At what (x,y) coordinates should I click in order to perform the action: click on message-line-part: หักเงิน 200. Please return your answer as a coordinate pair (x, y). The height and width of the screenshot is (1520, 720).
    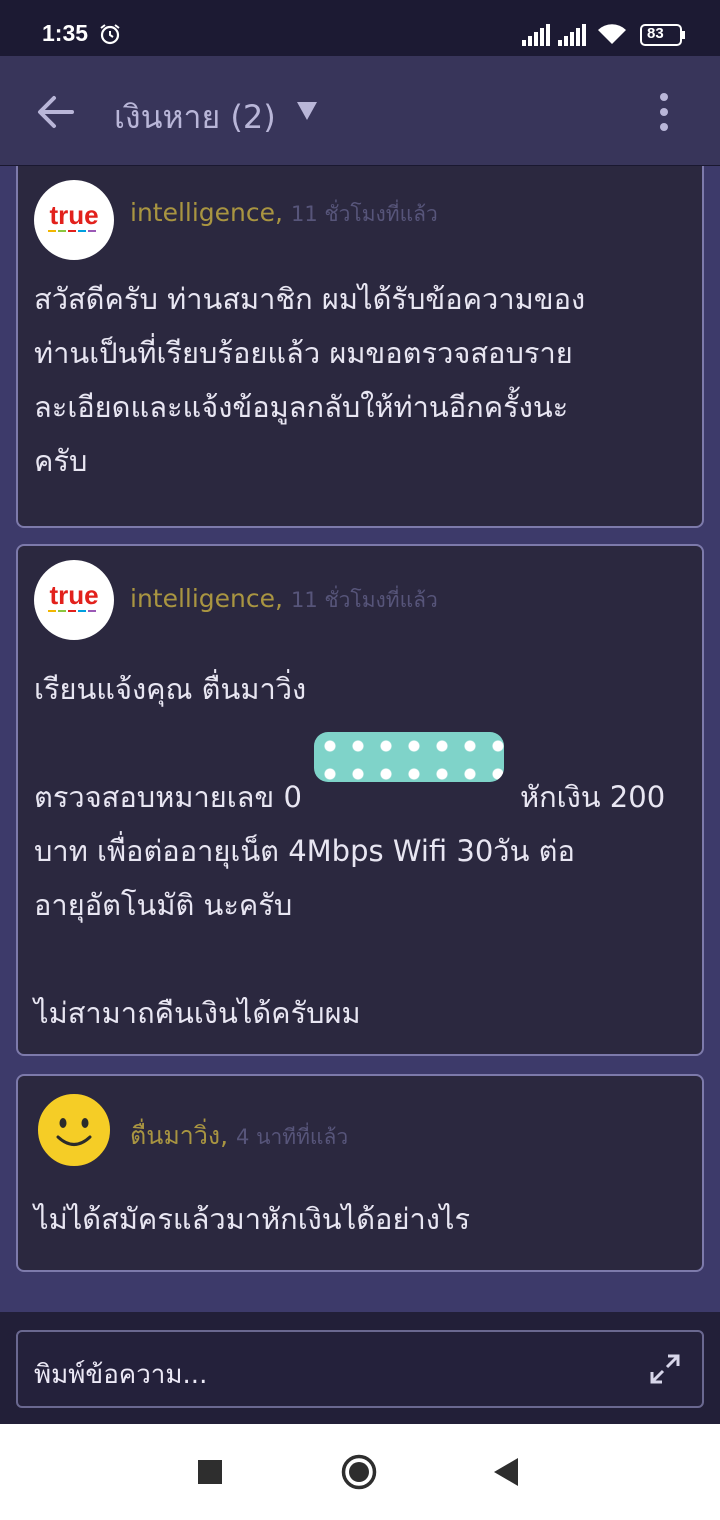
    Looking at the image, I should click on (593, 797).